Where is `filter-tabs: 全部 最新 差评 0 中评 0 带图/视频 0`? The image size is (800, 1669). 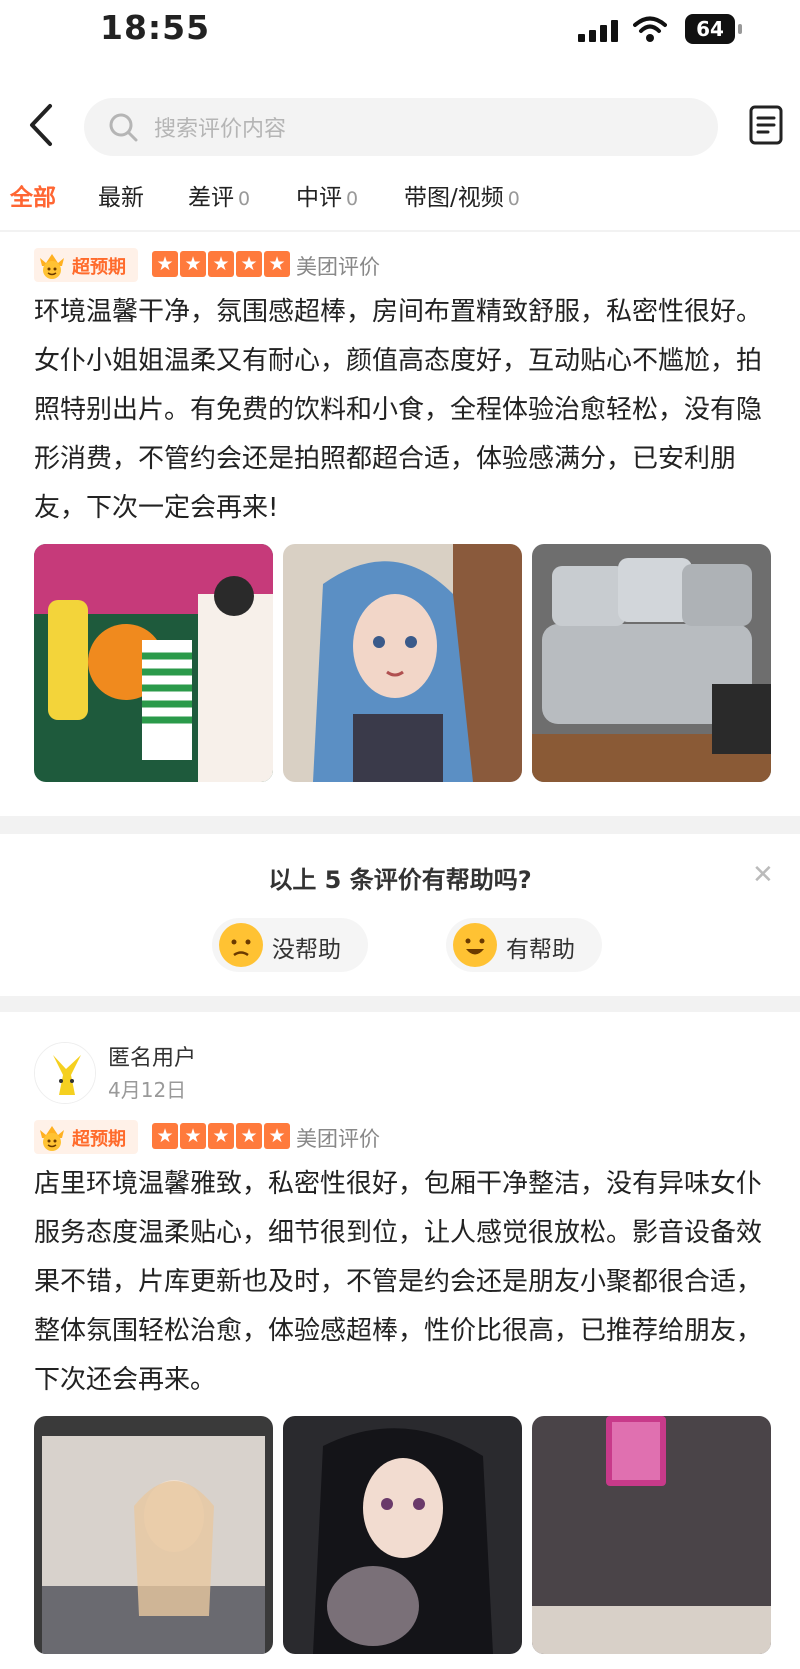
filter-tabs: 全部 最新 差评 0 中评 0 带图/视频 0 is located at coordinates (400, 200).